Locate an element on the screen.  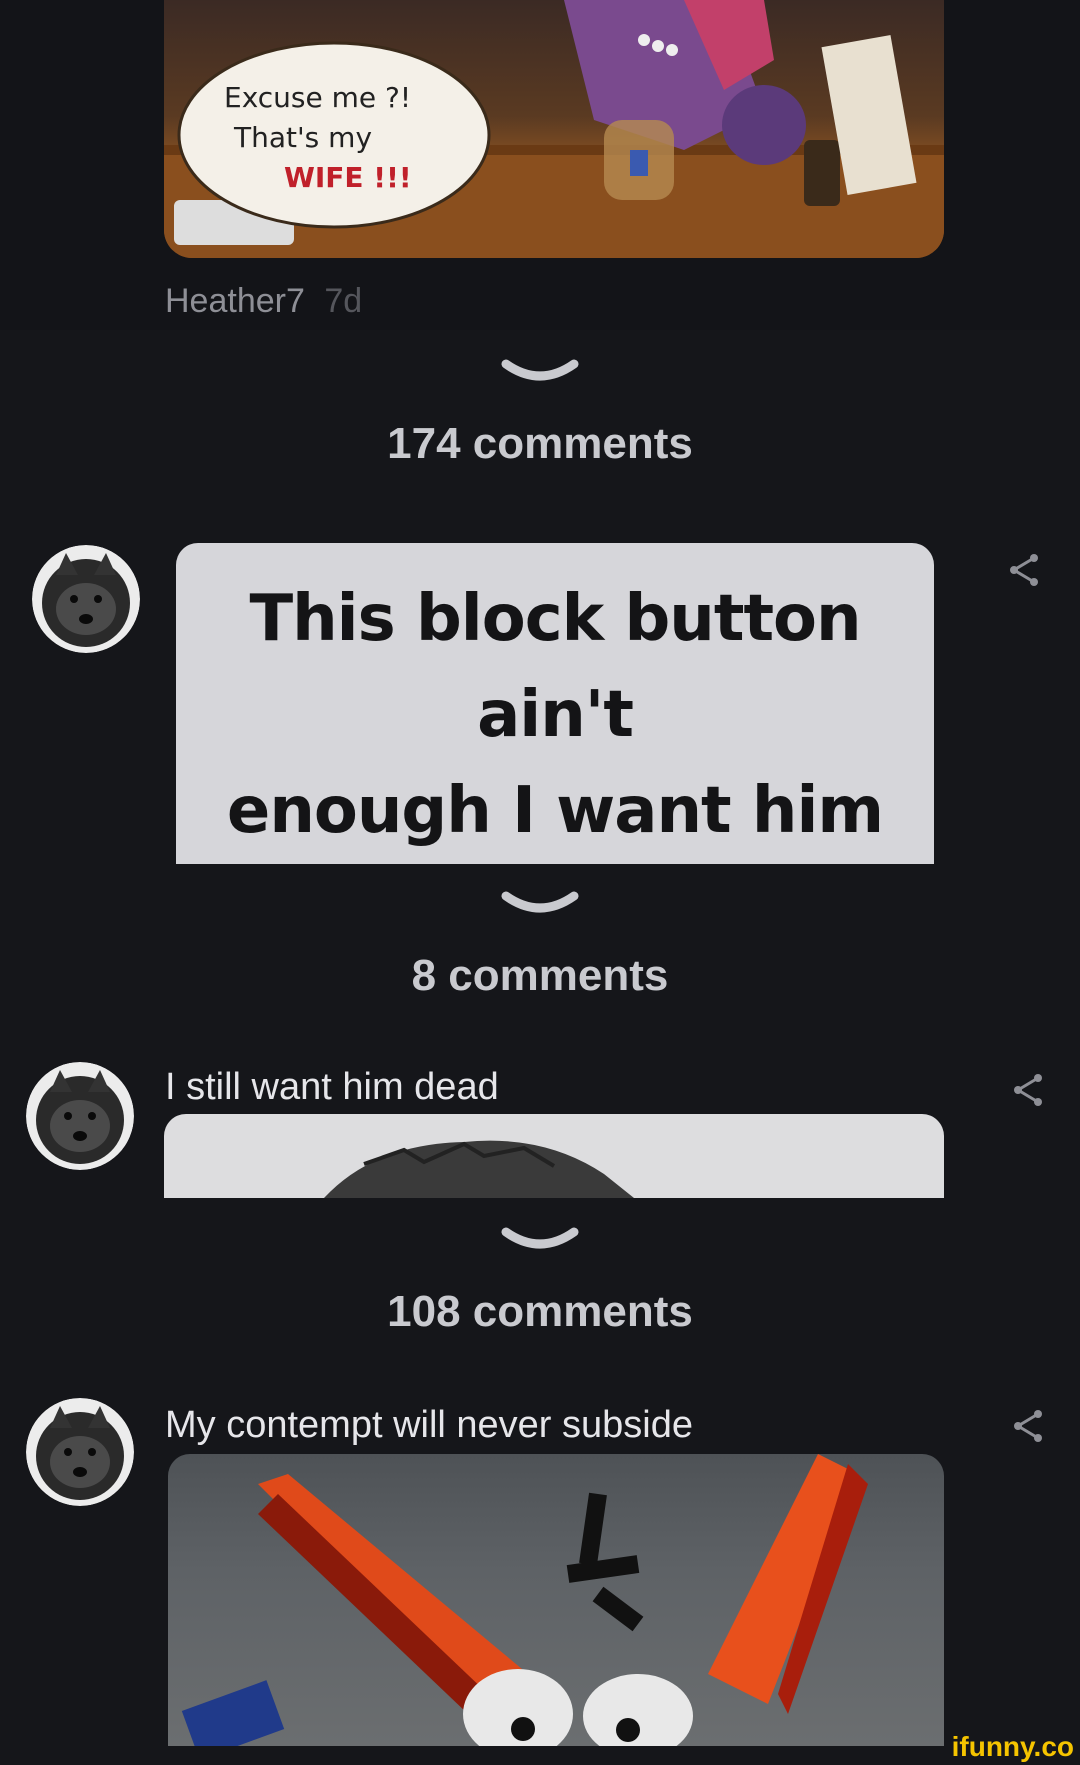
speech-bubble-text: Excuse me ?! That's my WIFE !!! is located at coordinates (318, 138).